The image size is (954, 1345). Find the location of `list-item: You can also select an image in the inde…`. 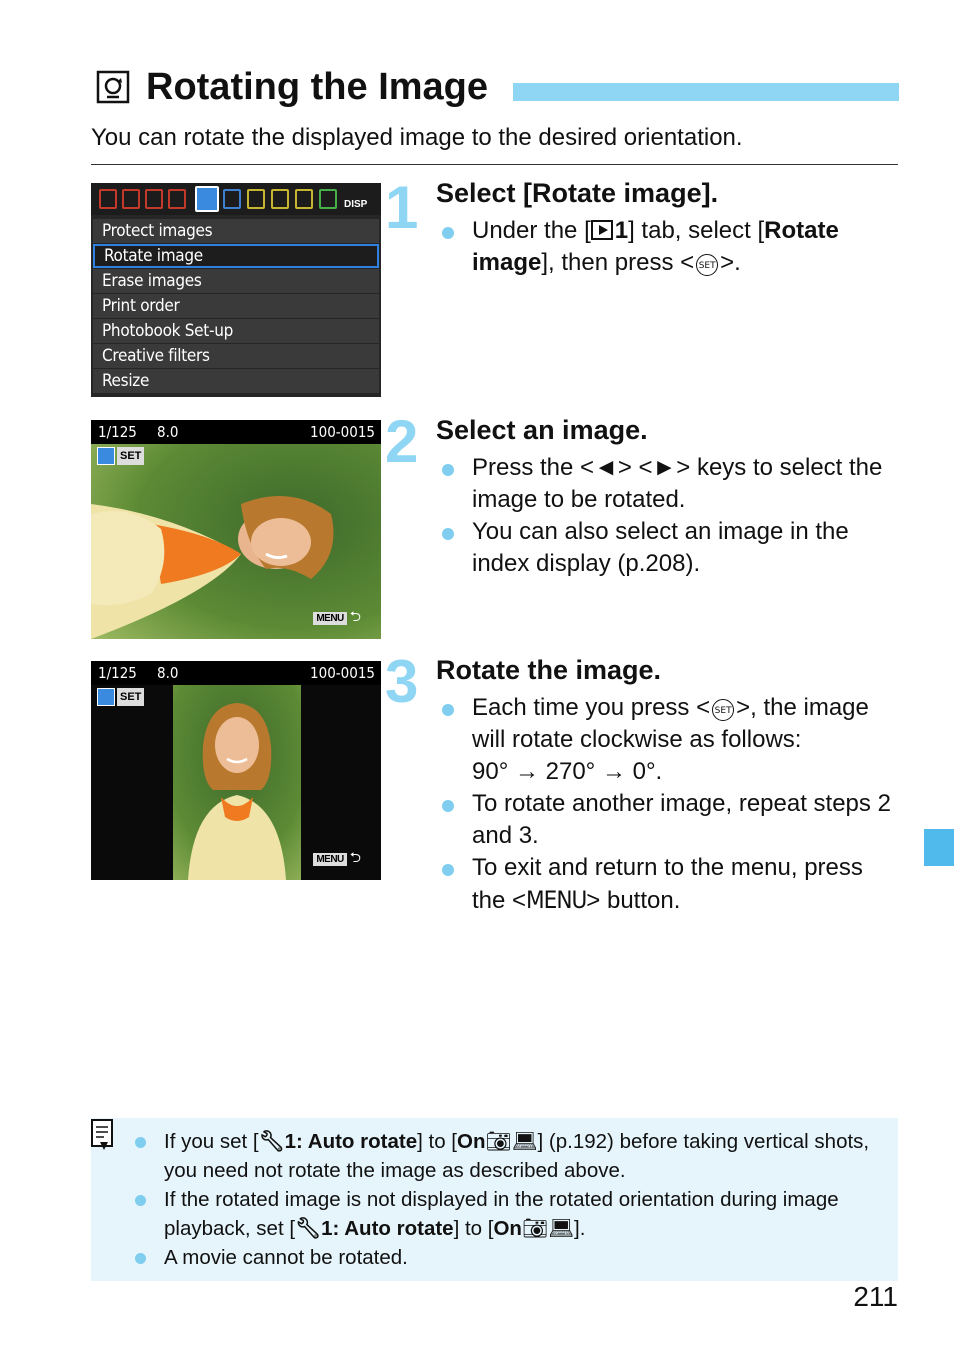

list-item: You can also select an image in the inde… is located at coordinates (666, 548).